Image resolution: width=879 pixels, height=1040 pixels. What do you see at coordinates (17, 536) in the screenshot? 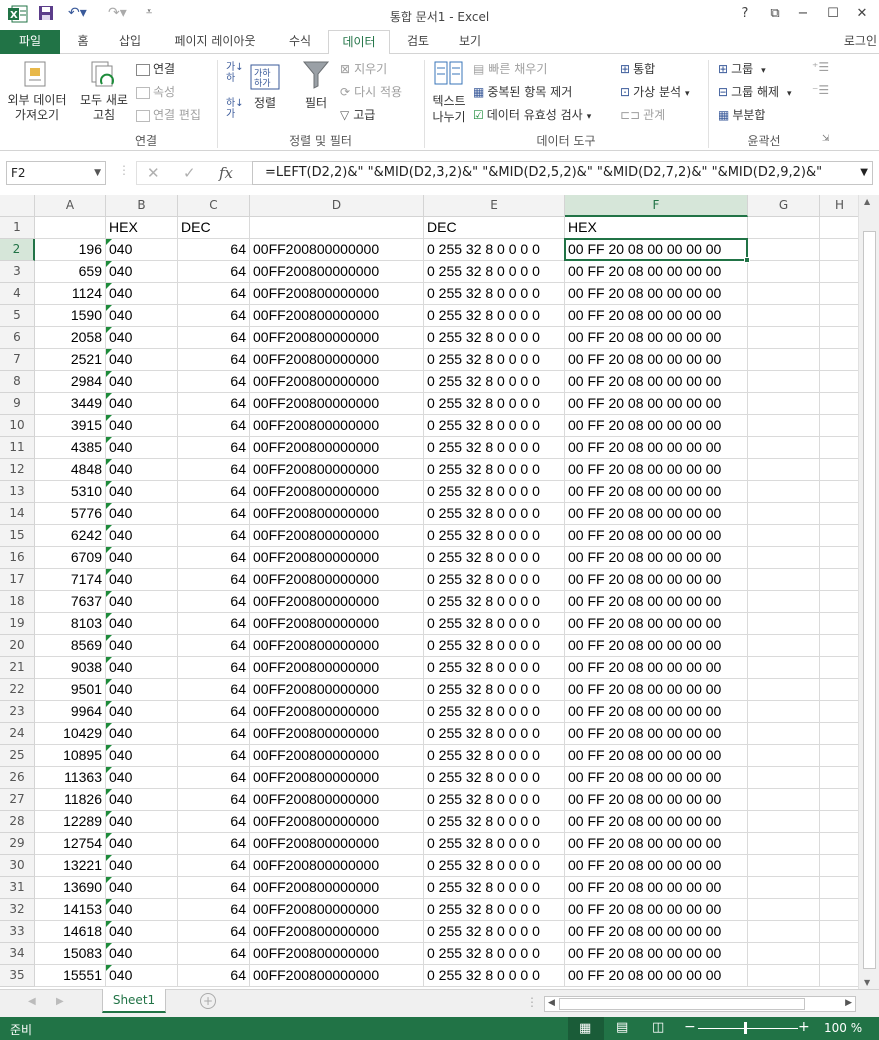
I see `row-header-15: 15` at bounding box center [17, 536].